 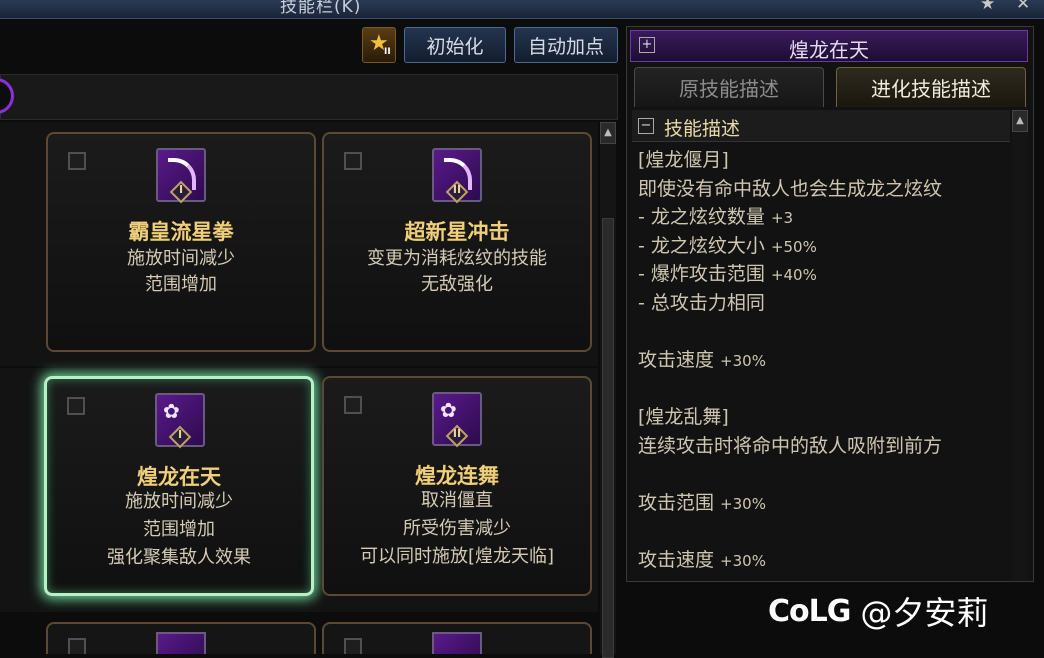 I want to click on reset-skills-button: 初始化, so click(x=455, y=45).